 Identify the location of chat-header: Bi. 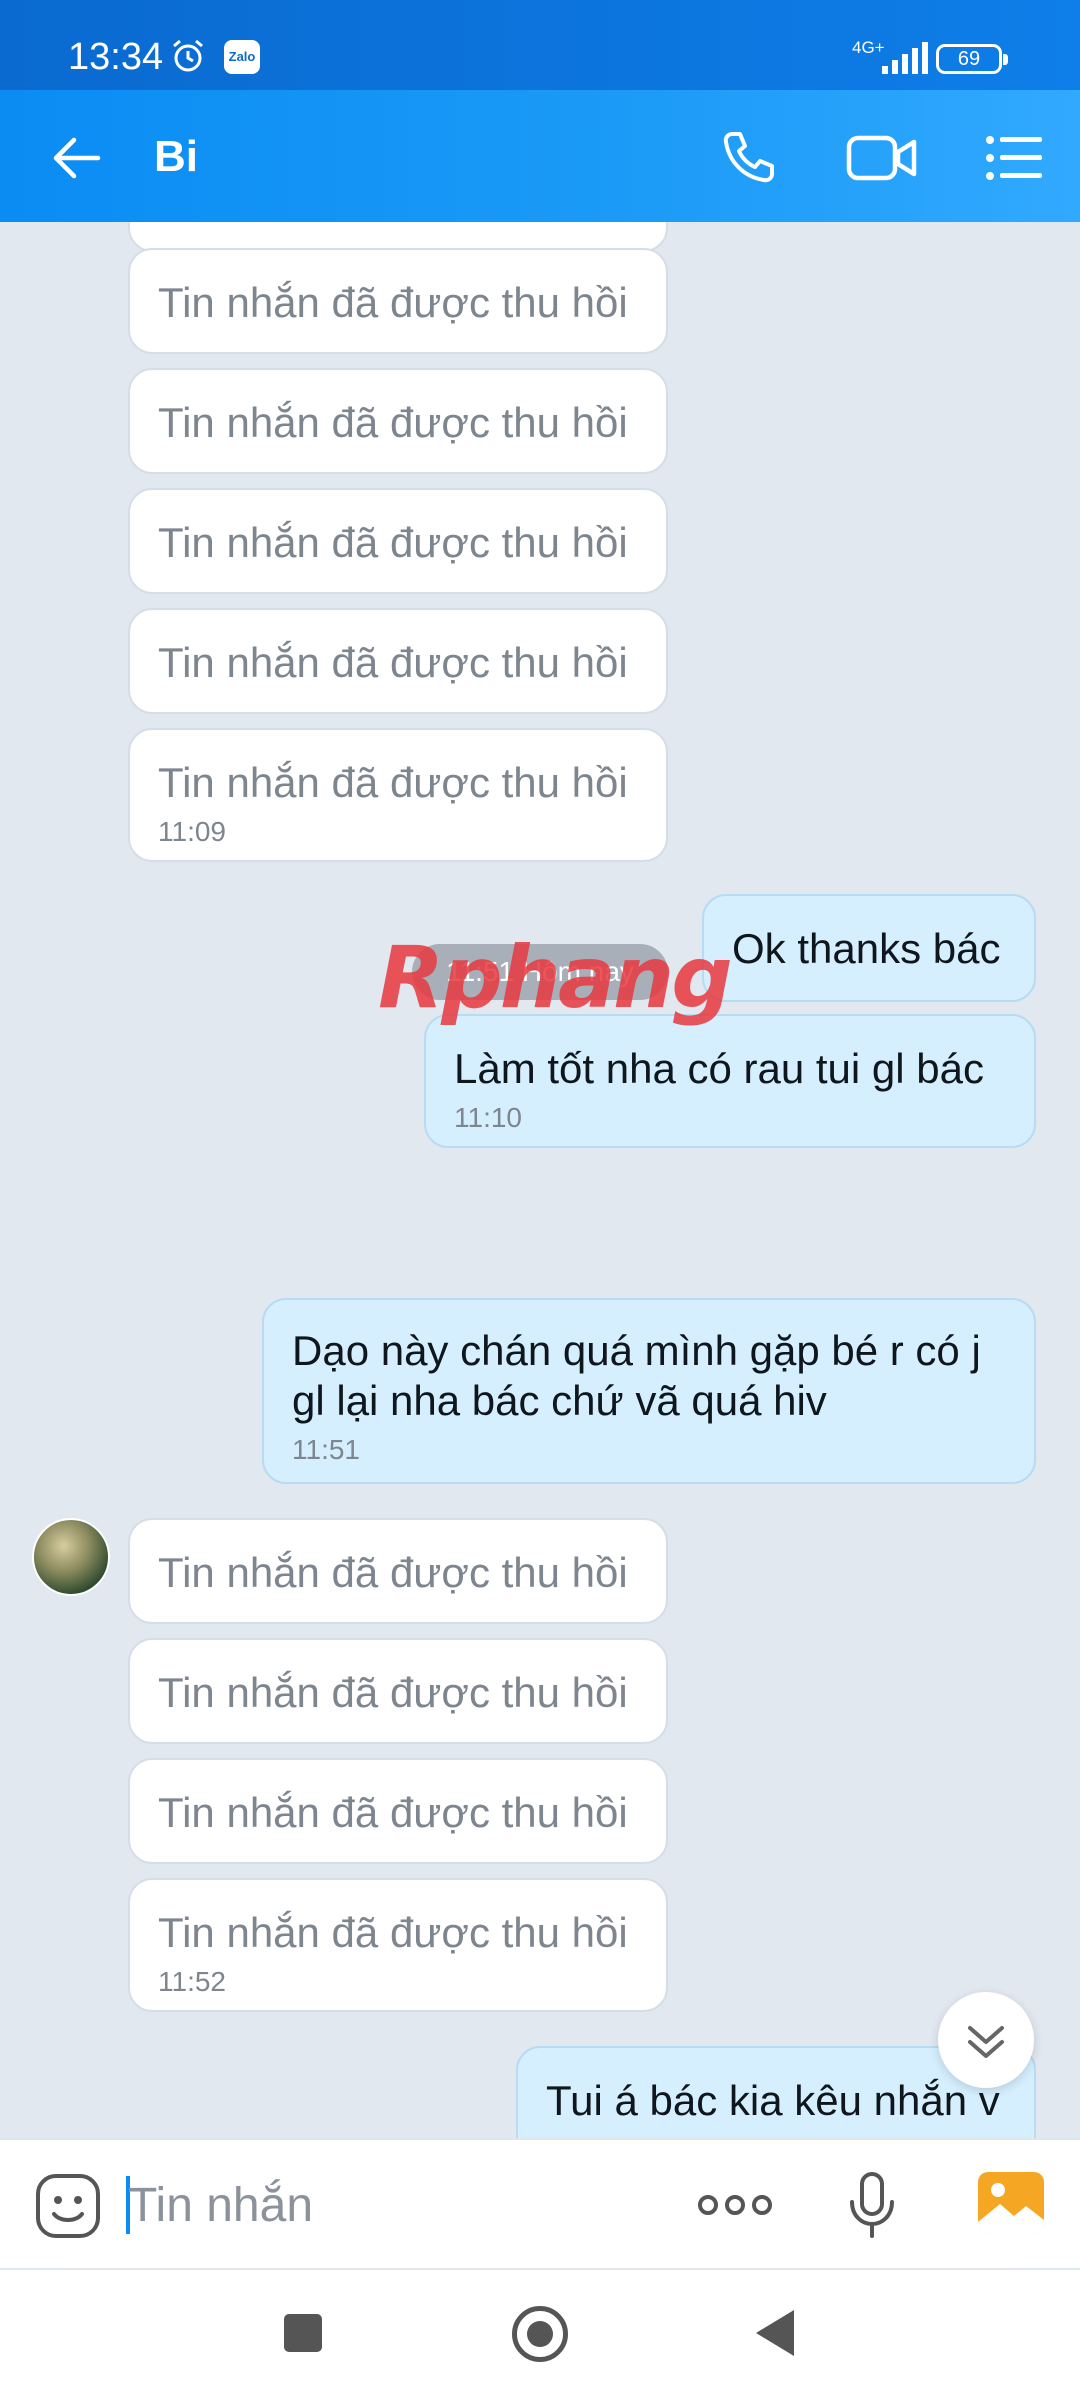
(540, 156).